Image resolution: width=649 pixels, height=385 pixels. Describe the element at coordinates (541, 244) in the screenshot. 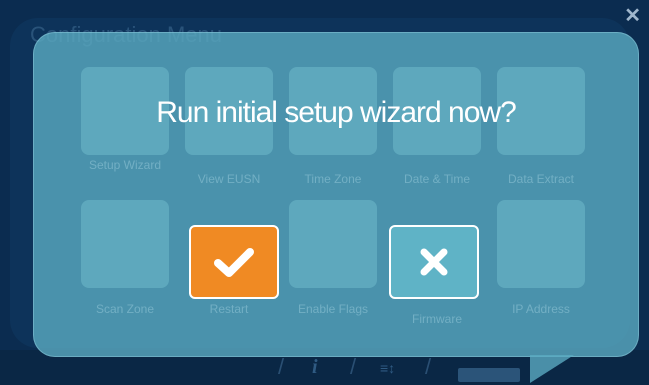

I see `tile-ip-address` at that location.